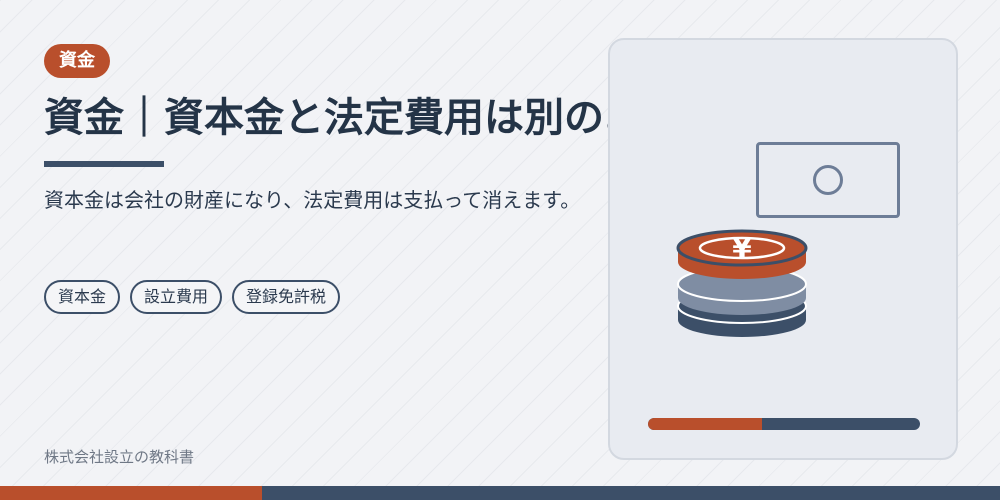 This screenshot has width=1000, height=500. Describe the element at coordinates (82, 297) in the screenshot. I see `tag-capital: 資本金` at that location.